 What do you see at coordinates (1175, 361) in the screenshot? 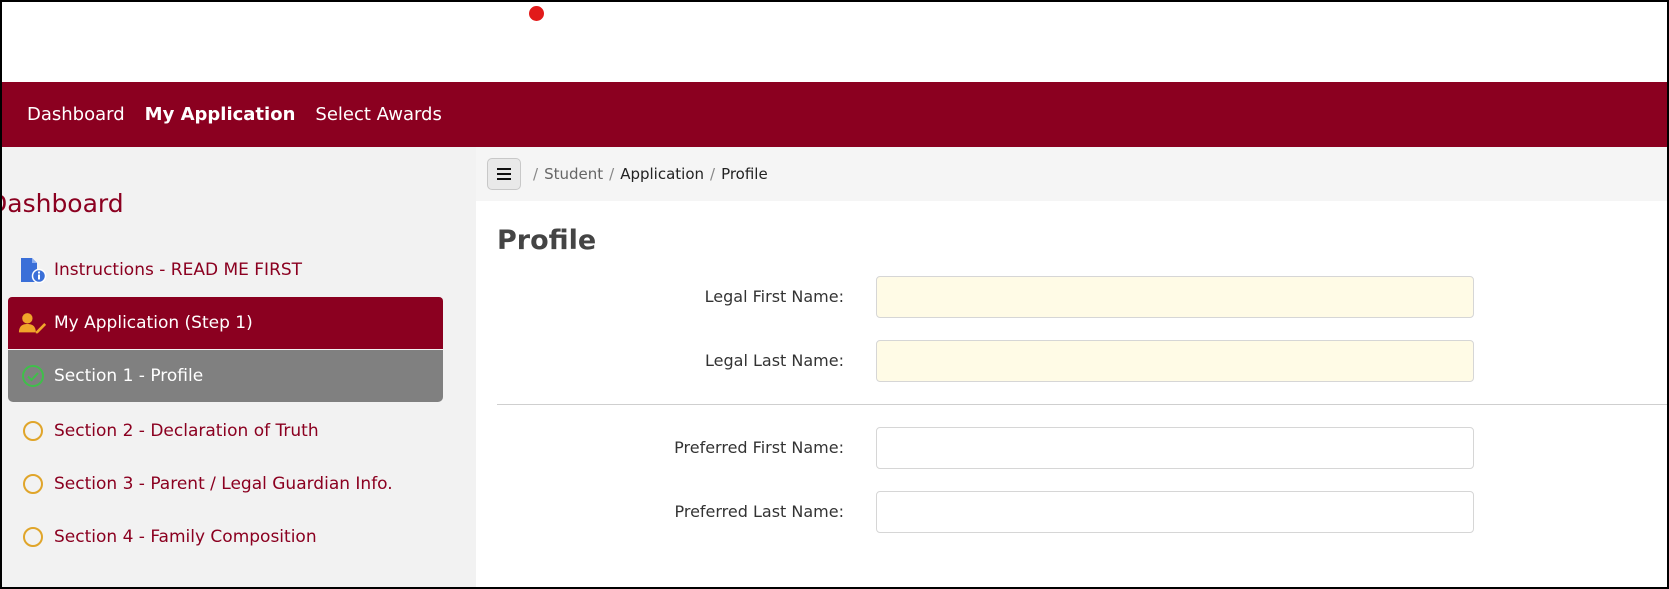
I see `legal-last-name-input` at bounding box center [1175, 361].